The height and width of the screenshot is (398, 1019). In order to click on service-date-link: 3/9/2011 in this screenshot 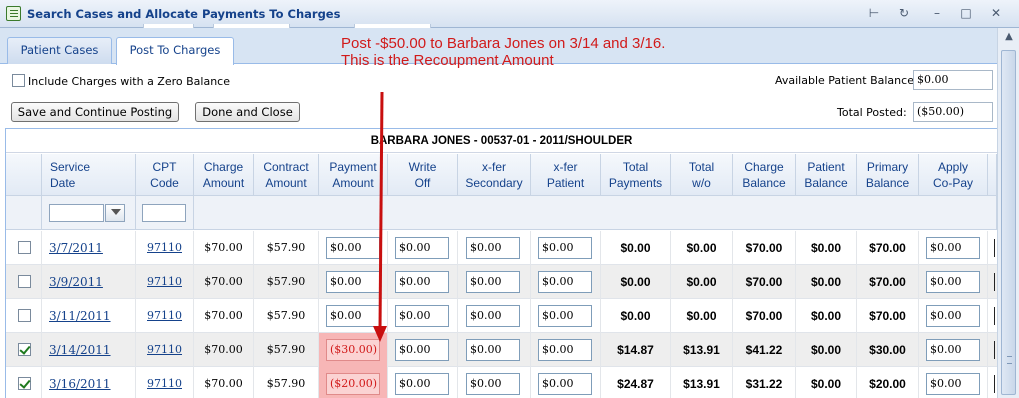, I will do `click(76, 282)`.